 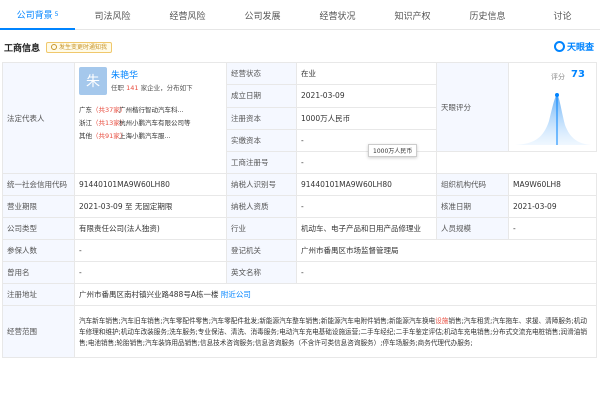 I want to click on approve-date-label: 核准日期, so click(x=472, y=206).